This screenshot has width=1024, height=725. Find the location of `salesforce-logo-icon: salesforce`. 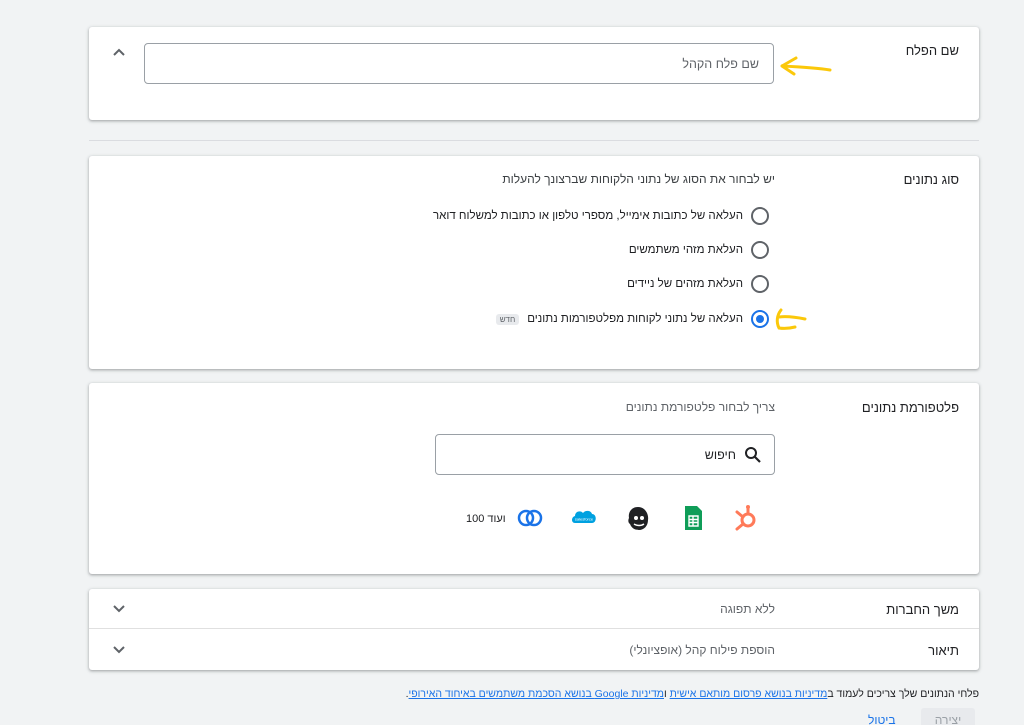

salesforce-logo-icon: salesforce is located at coordinates (584, 518).